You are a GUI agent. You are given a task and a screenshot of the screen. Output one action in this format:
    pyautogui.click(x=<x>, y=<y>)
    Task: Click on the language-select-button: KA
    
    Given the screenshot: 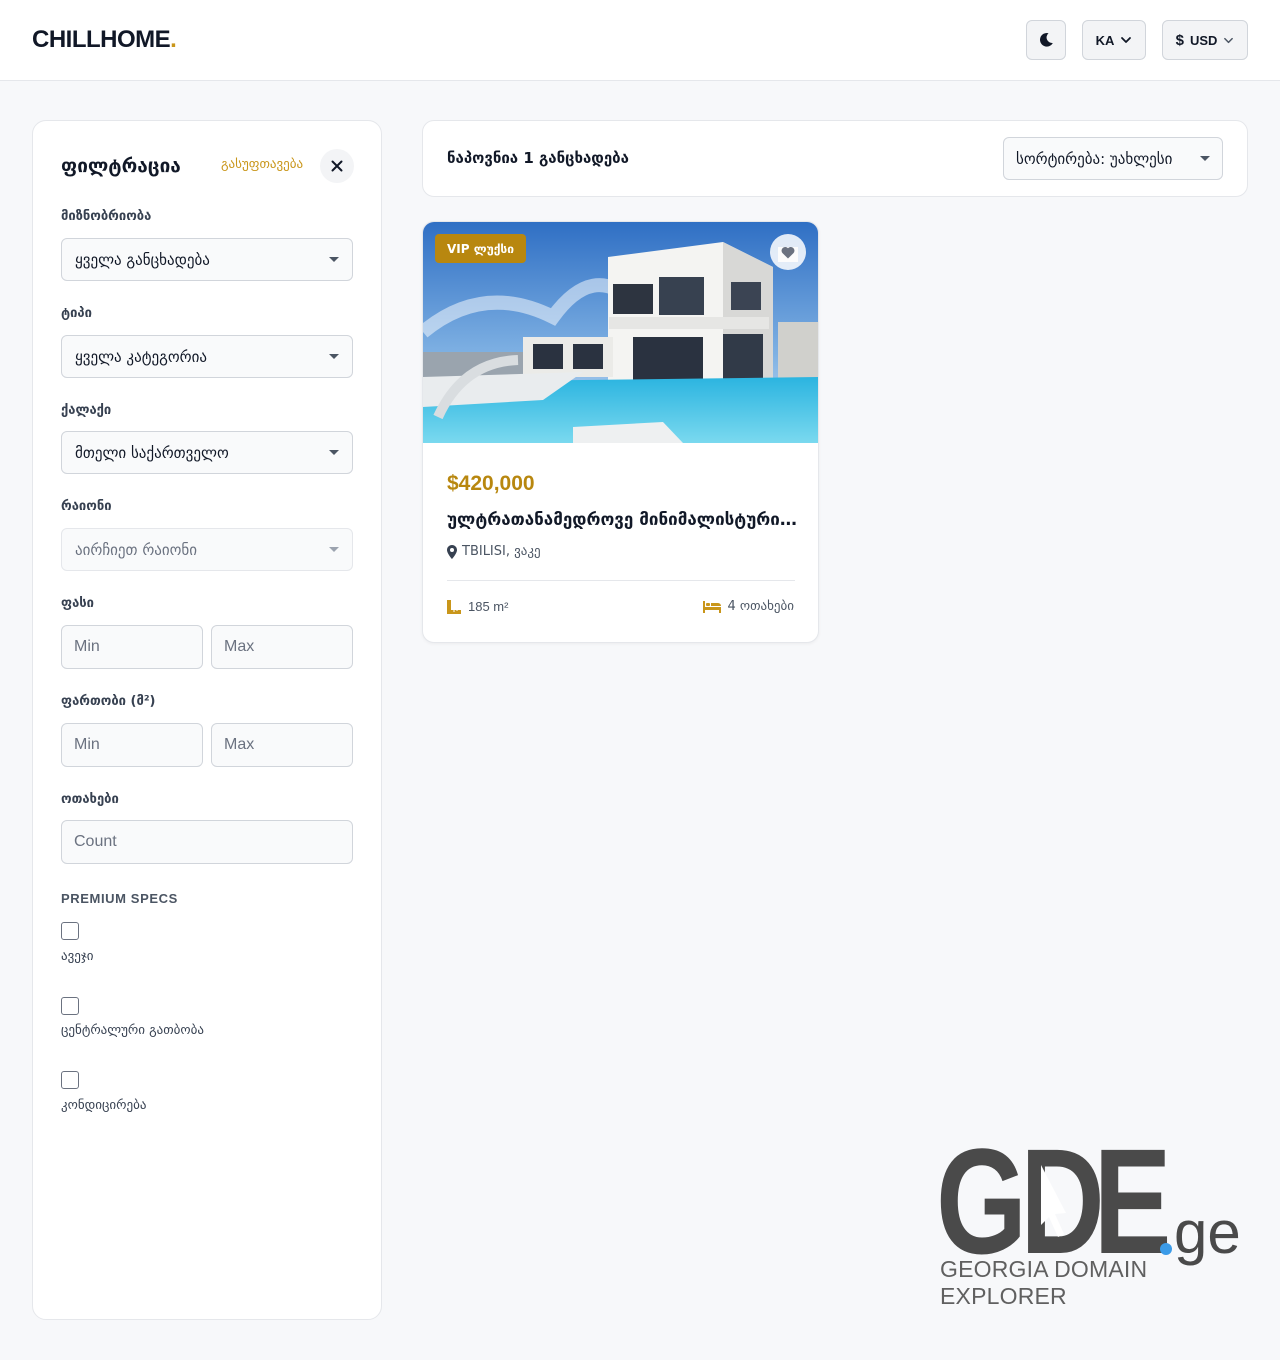 What is the action you would take?
    pyautogui.click(x=1114, y=40)
    